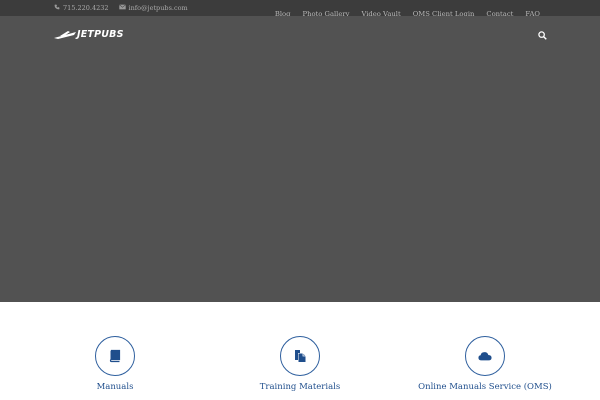  I want to click on site-logo: JETPUBS, so click(89, 34).